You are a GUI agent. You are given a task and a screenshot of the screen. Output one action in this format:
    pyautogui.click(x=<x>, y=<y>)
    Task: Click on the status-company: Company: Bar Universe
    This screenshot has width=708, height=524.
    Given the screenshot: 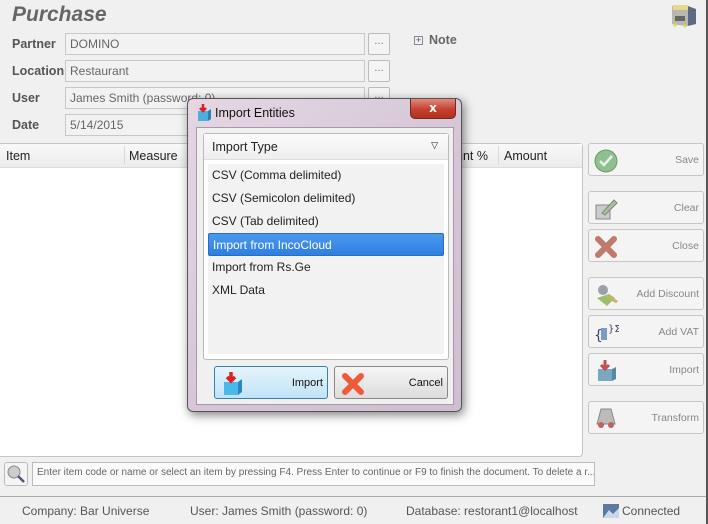 What is the action you would take?
    pyautogui.click(x=86, y=511)
    